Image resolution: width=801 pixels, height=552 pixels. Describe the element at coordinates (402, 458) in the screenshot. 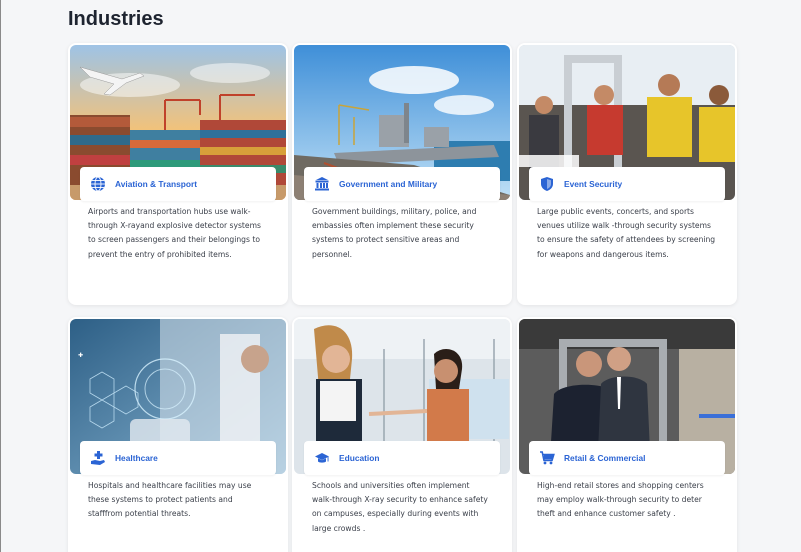

I see `card-label: Education` at that location.